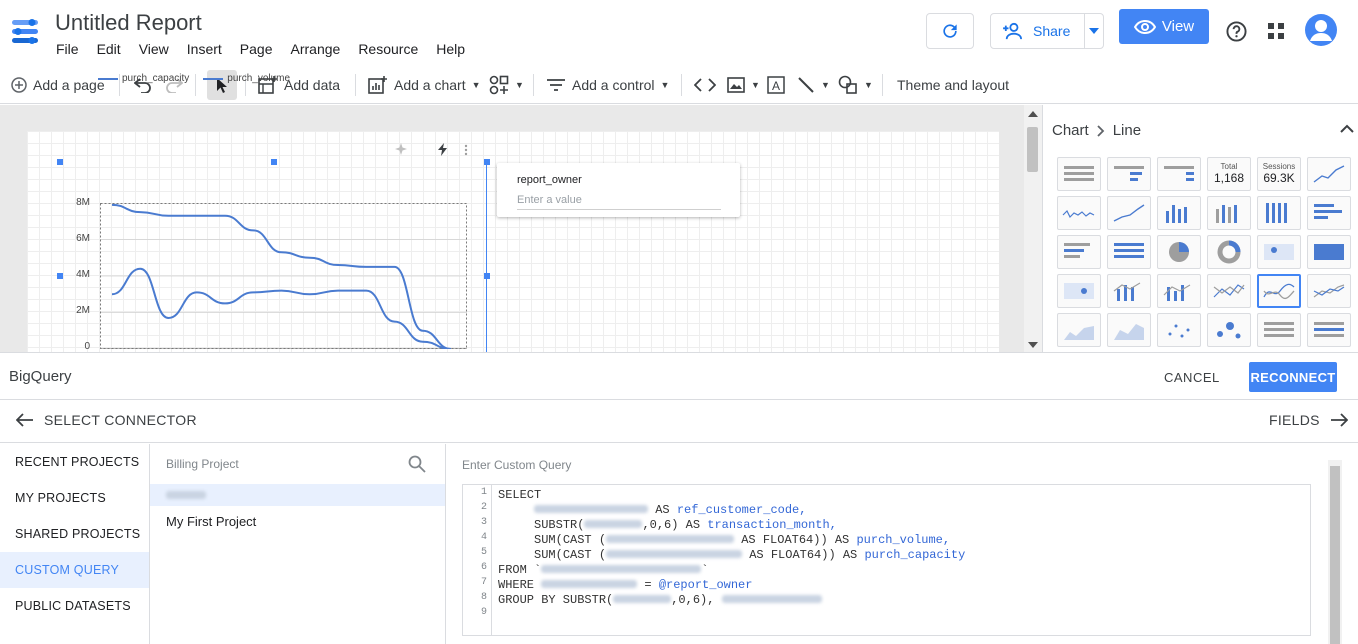 The height and width of the screenshot is (644, 1358). Describe the element at coordinates (1079, 291) in the screenshot. I see `chart-type-geo2` at that location.